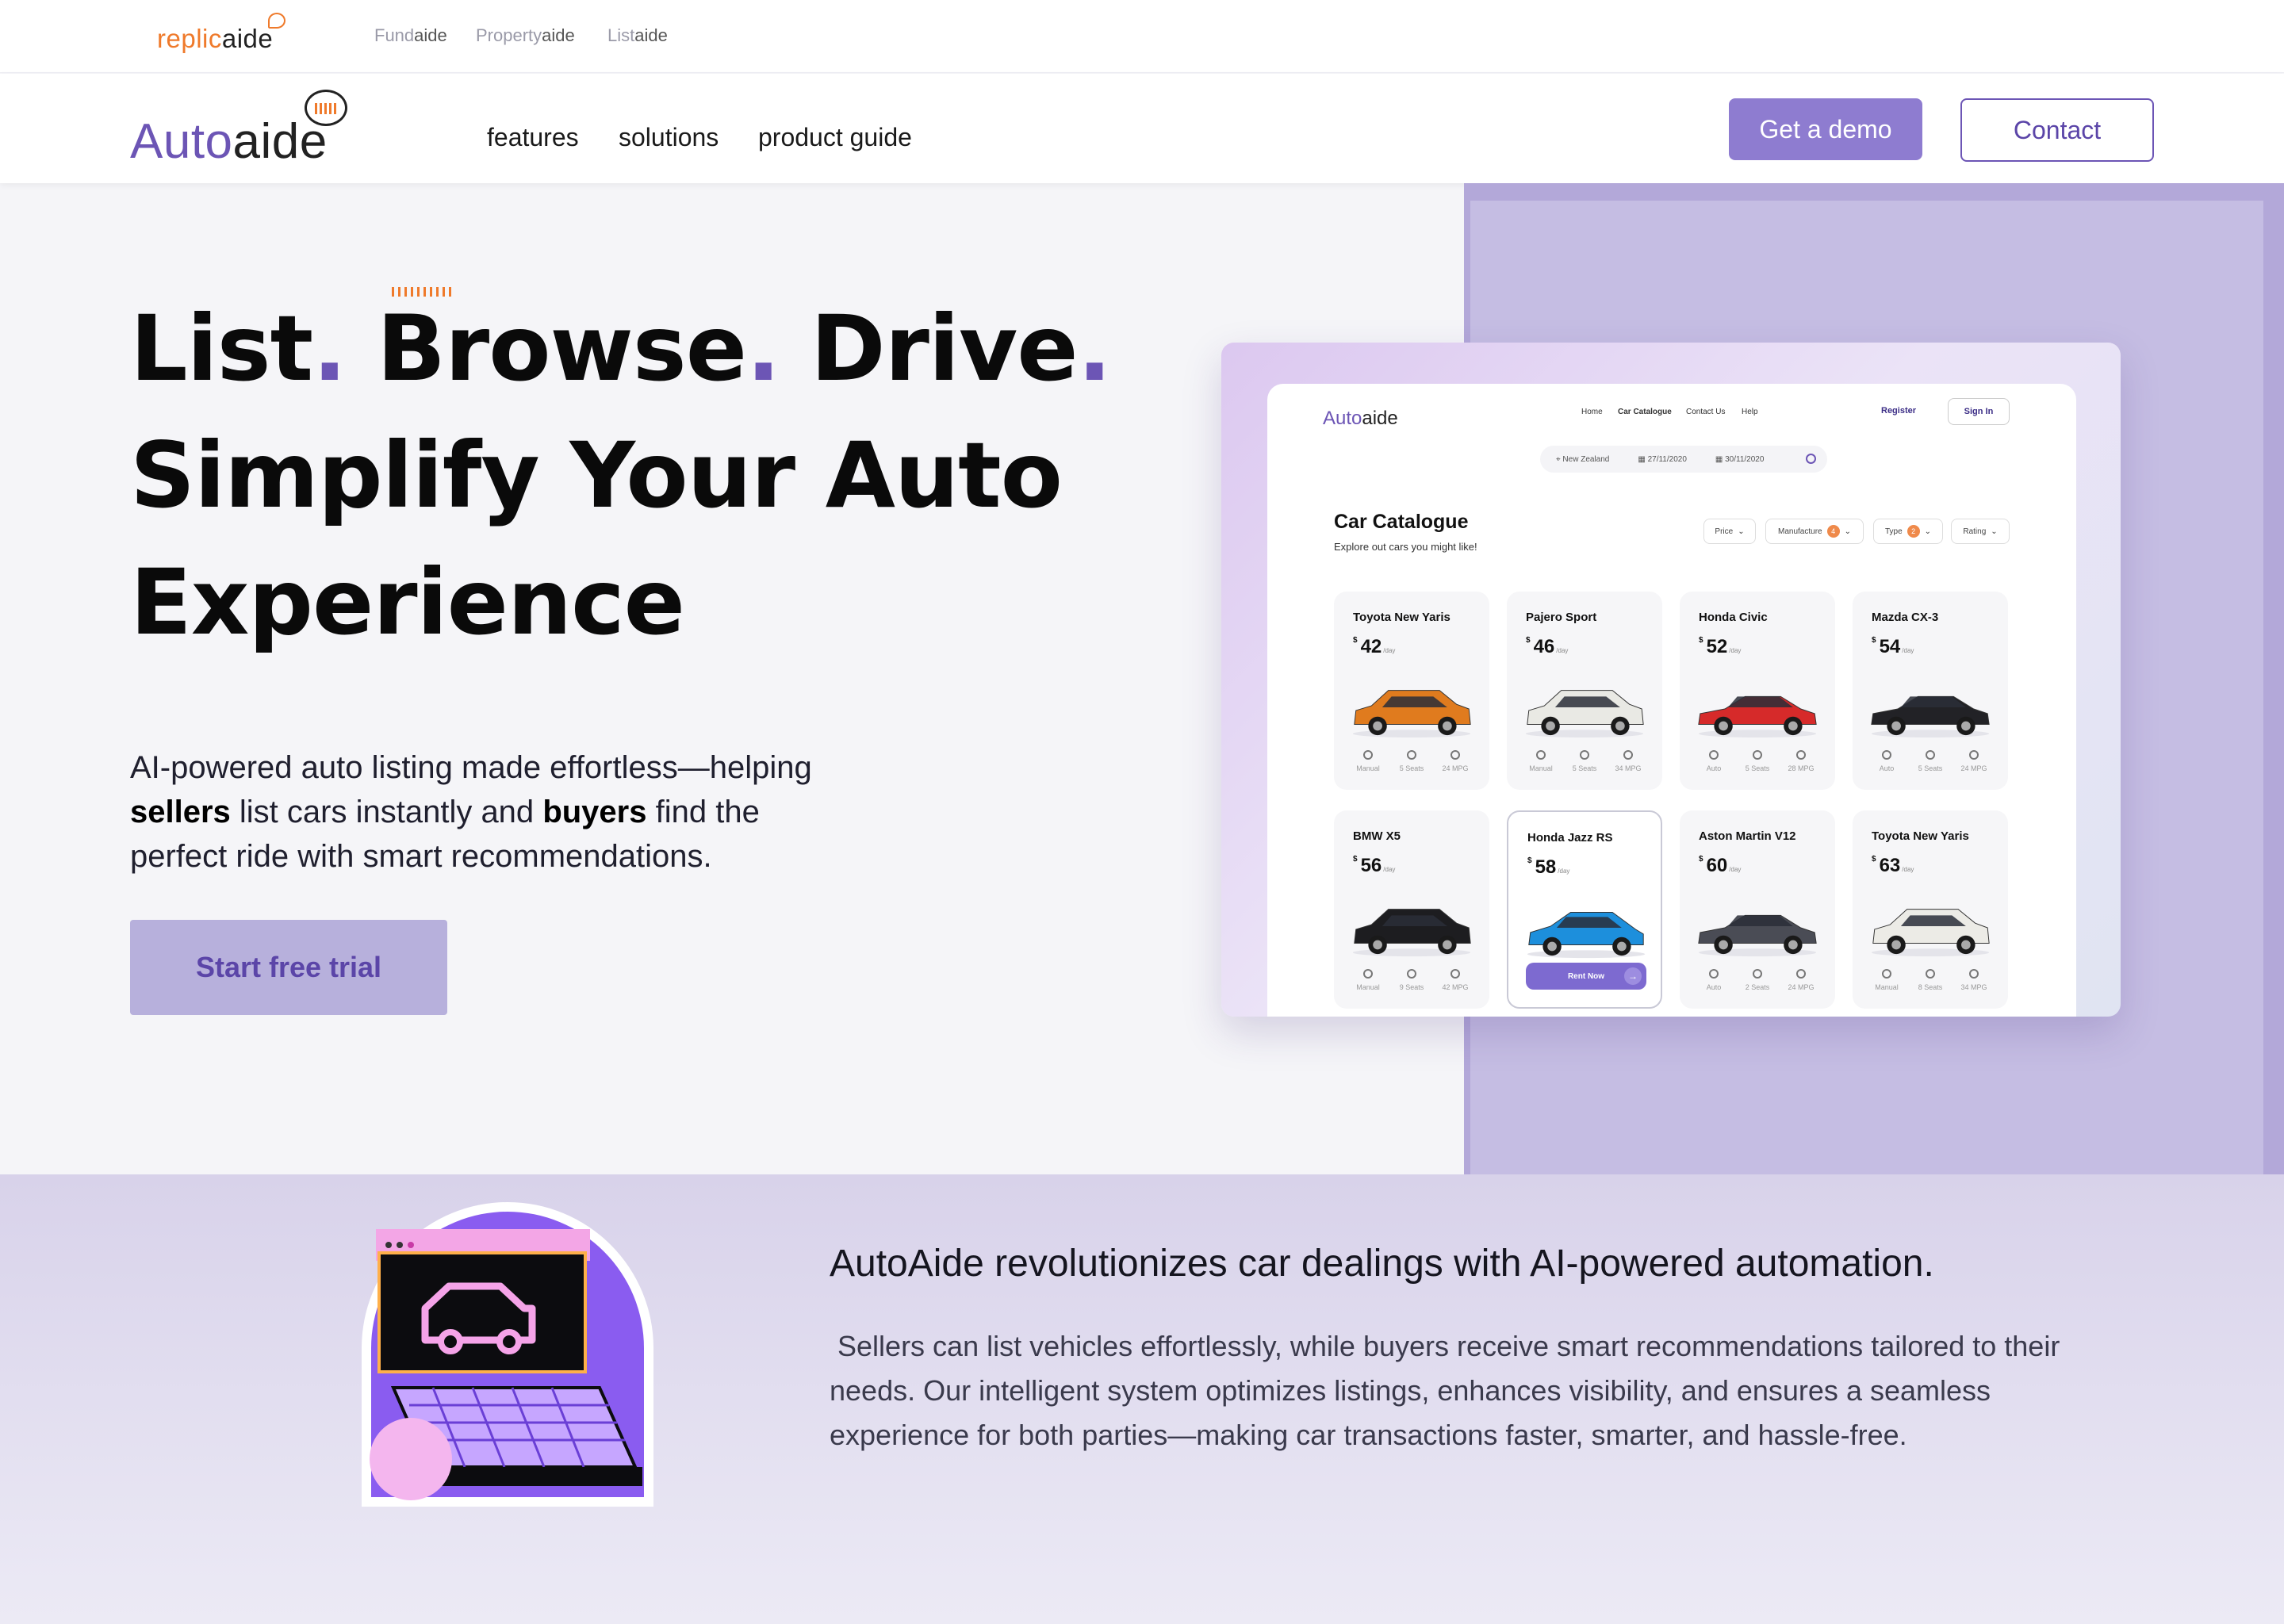 This screenshot has width=2284, height=1624. Describe the element at coordinates (387, 812) in the screenshot. I see `hero-text-part: list cars instantly and` at that location.